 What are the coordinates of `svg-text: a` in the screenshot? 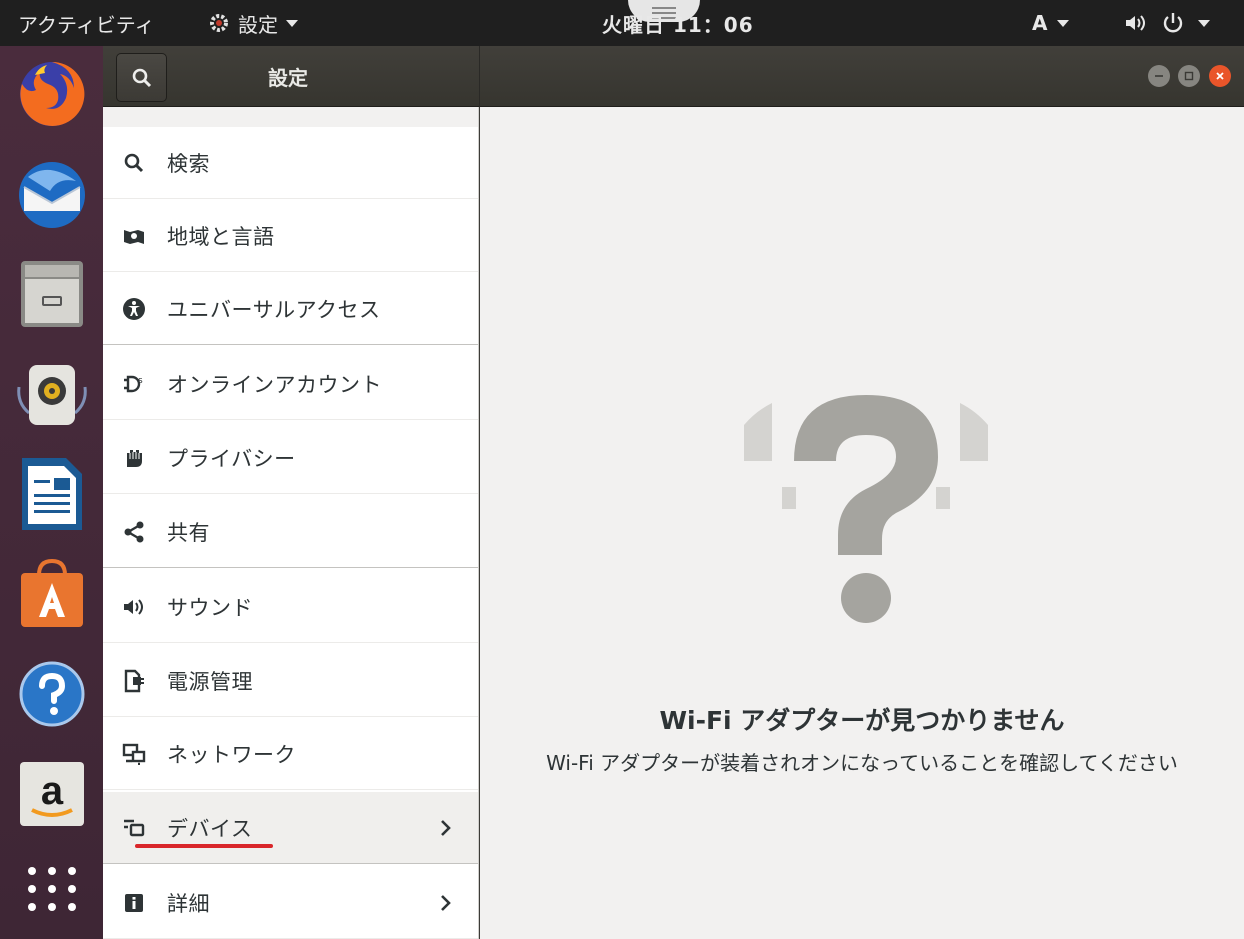 It's located at (52, 791).